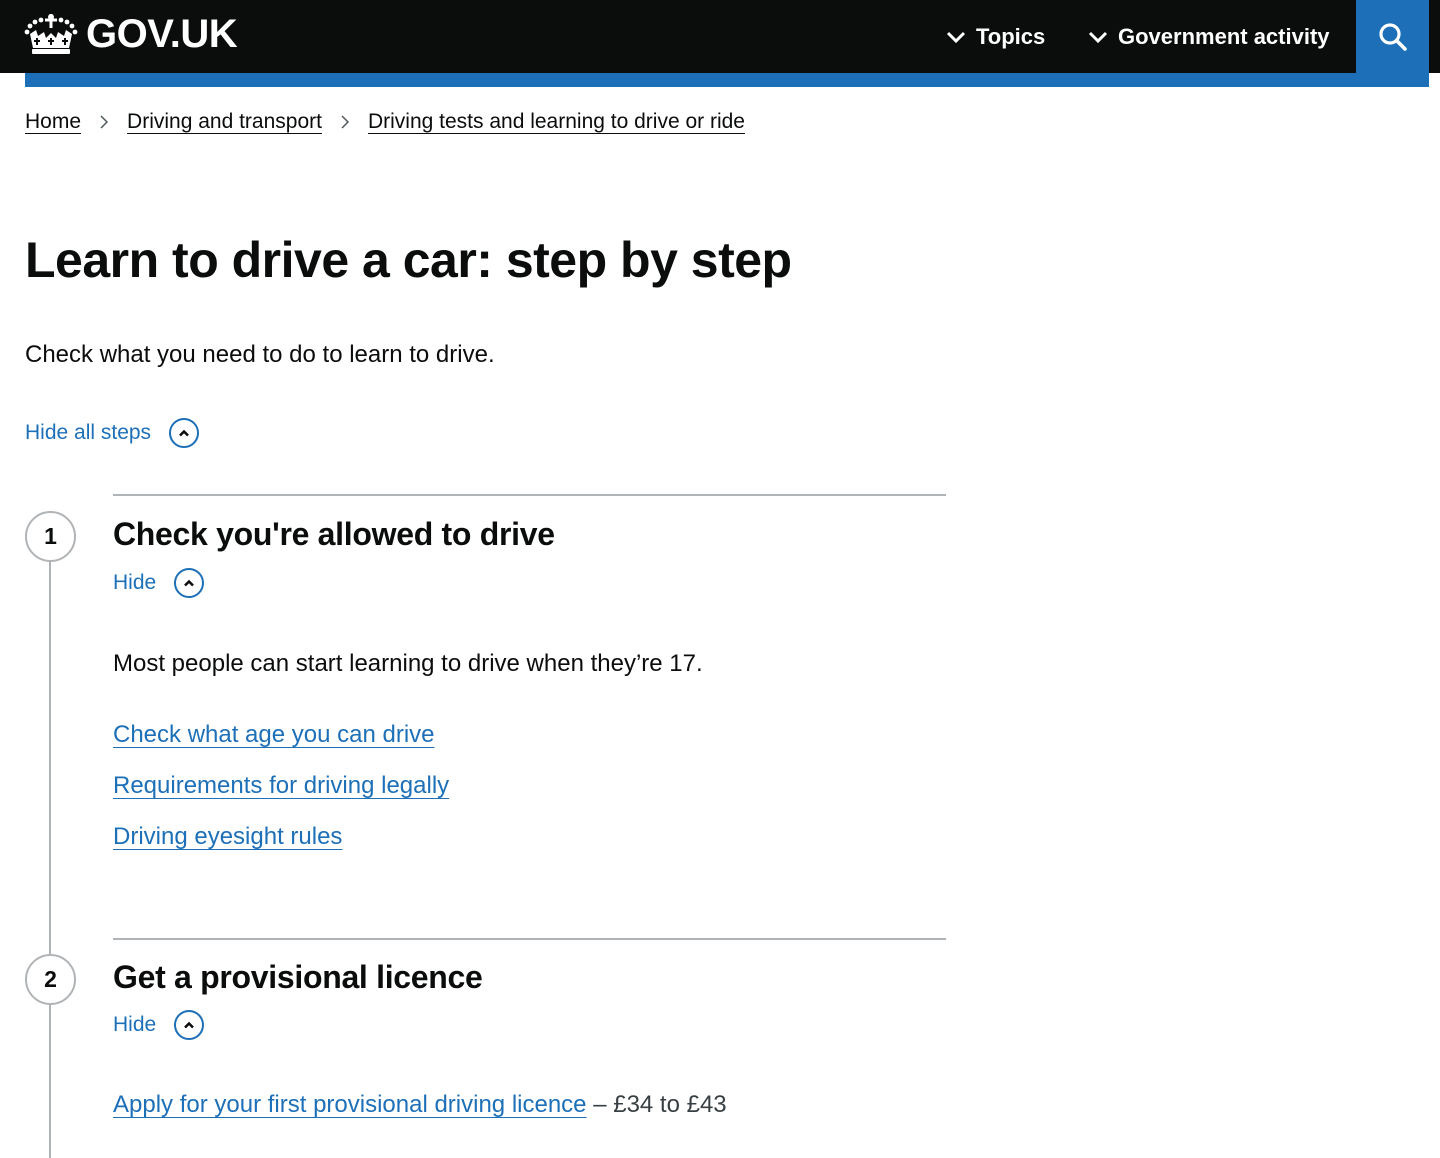  Describe the element at coordinates (51, 34) in the screenshot. I see `crown-icon` at that location.